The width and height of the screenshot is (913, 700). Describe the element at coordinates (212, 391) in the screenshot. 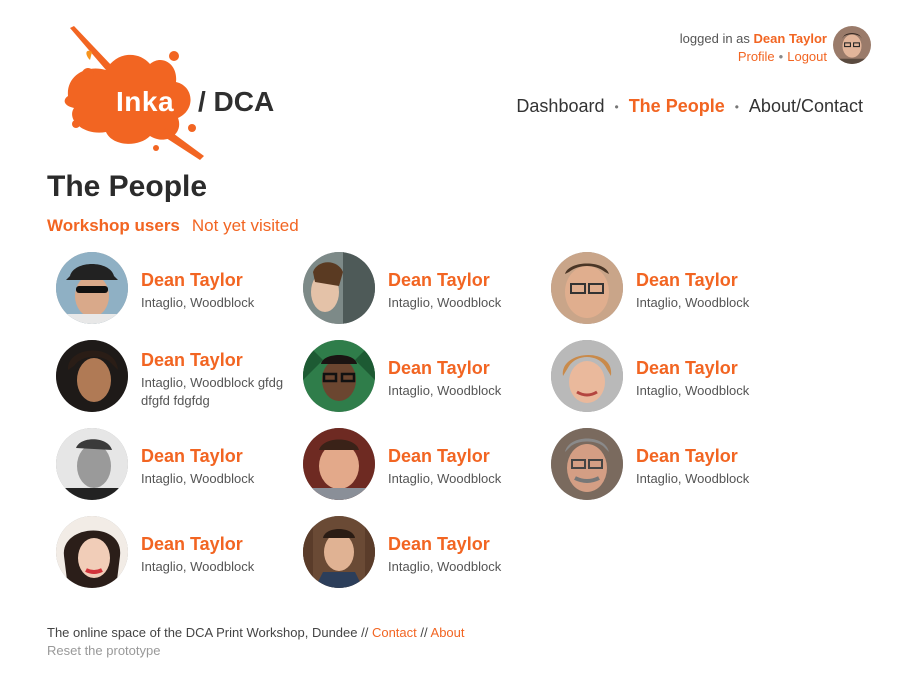

I see `person-skills: Intaglio, Woodblock gfdg dfgfd fdgfdg` at that location.